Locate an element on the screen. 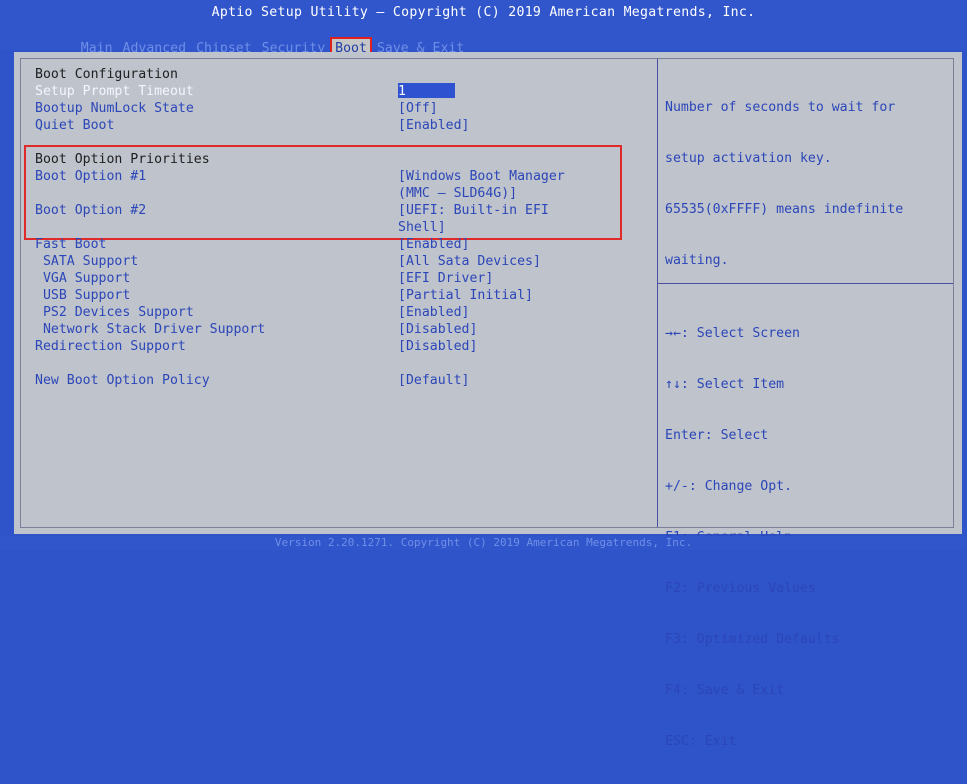 The height and width of the screenshot is (784, 967). key-select-screen: →←: Select Screen is located at coordinates (732, 333).